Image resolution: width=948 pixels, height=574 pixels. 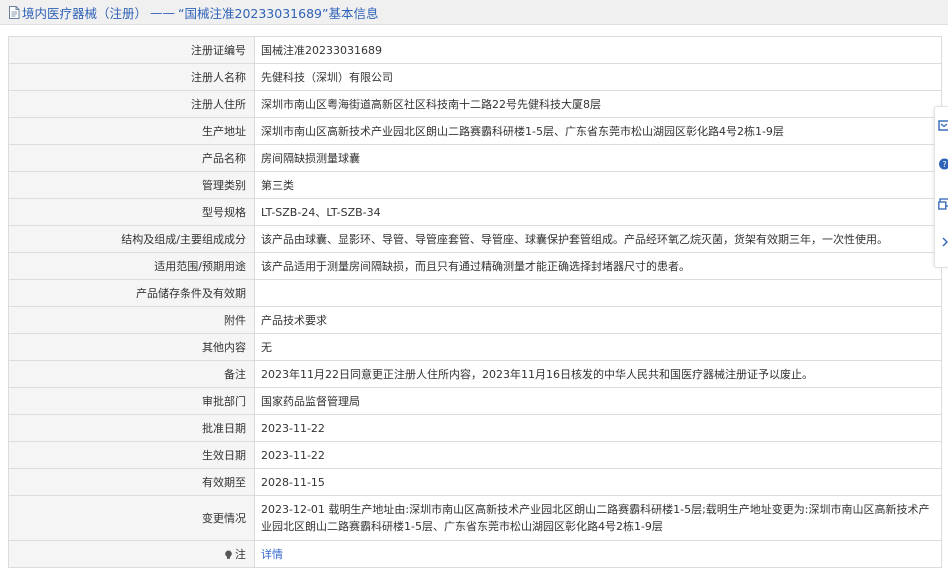 I want to click on row-value: 2028-11-15, so click(x=598, y=482).